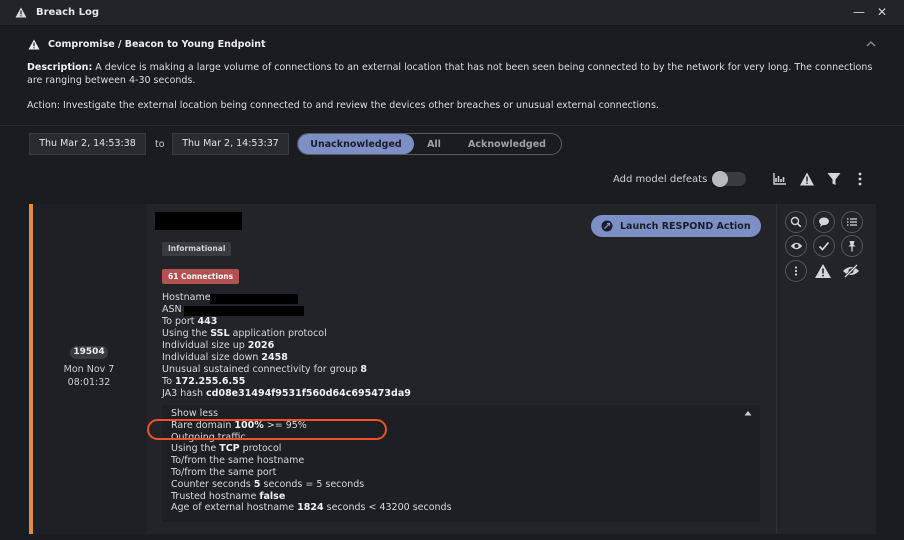 Image resolution: width=904 pixels, height=540 pixels. What do you see at coordinates (834, 179) in the screenshot?
I see `filter-icon` at bounding box center [834, 179].